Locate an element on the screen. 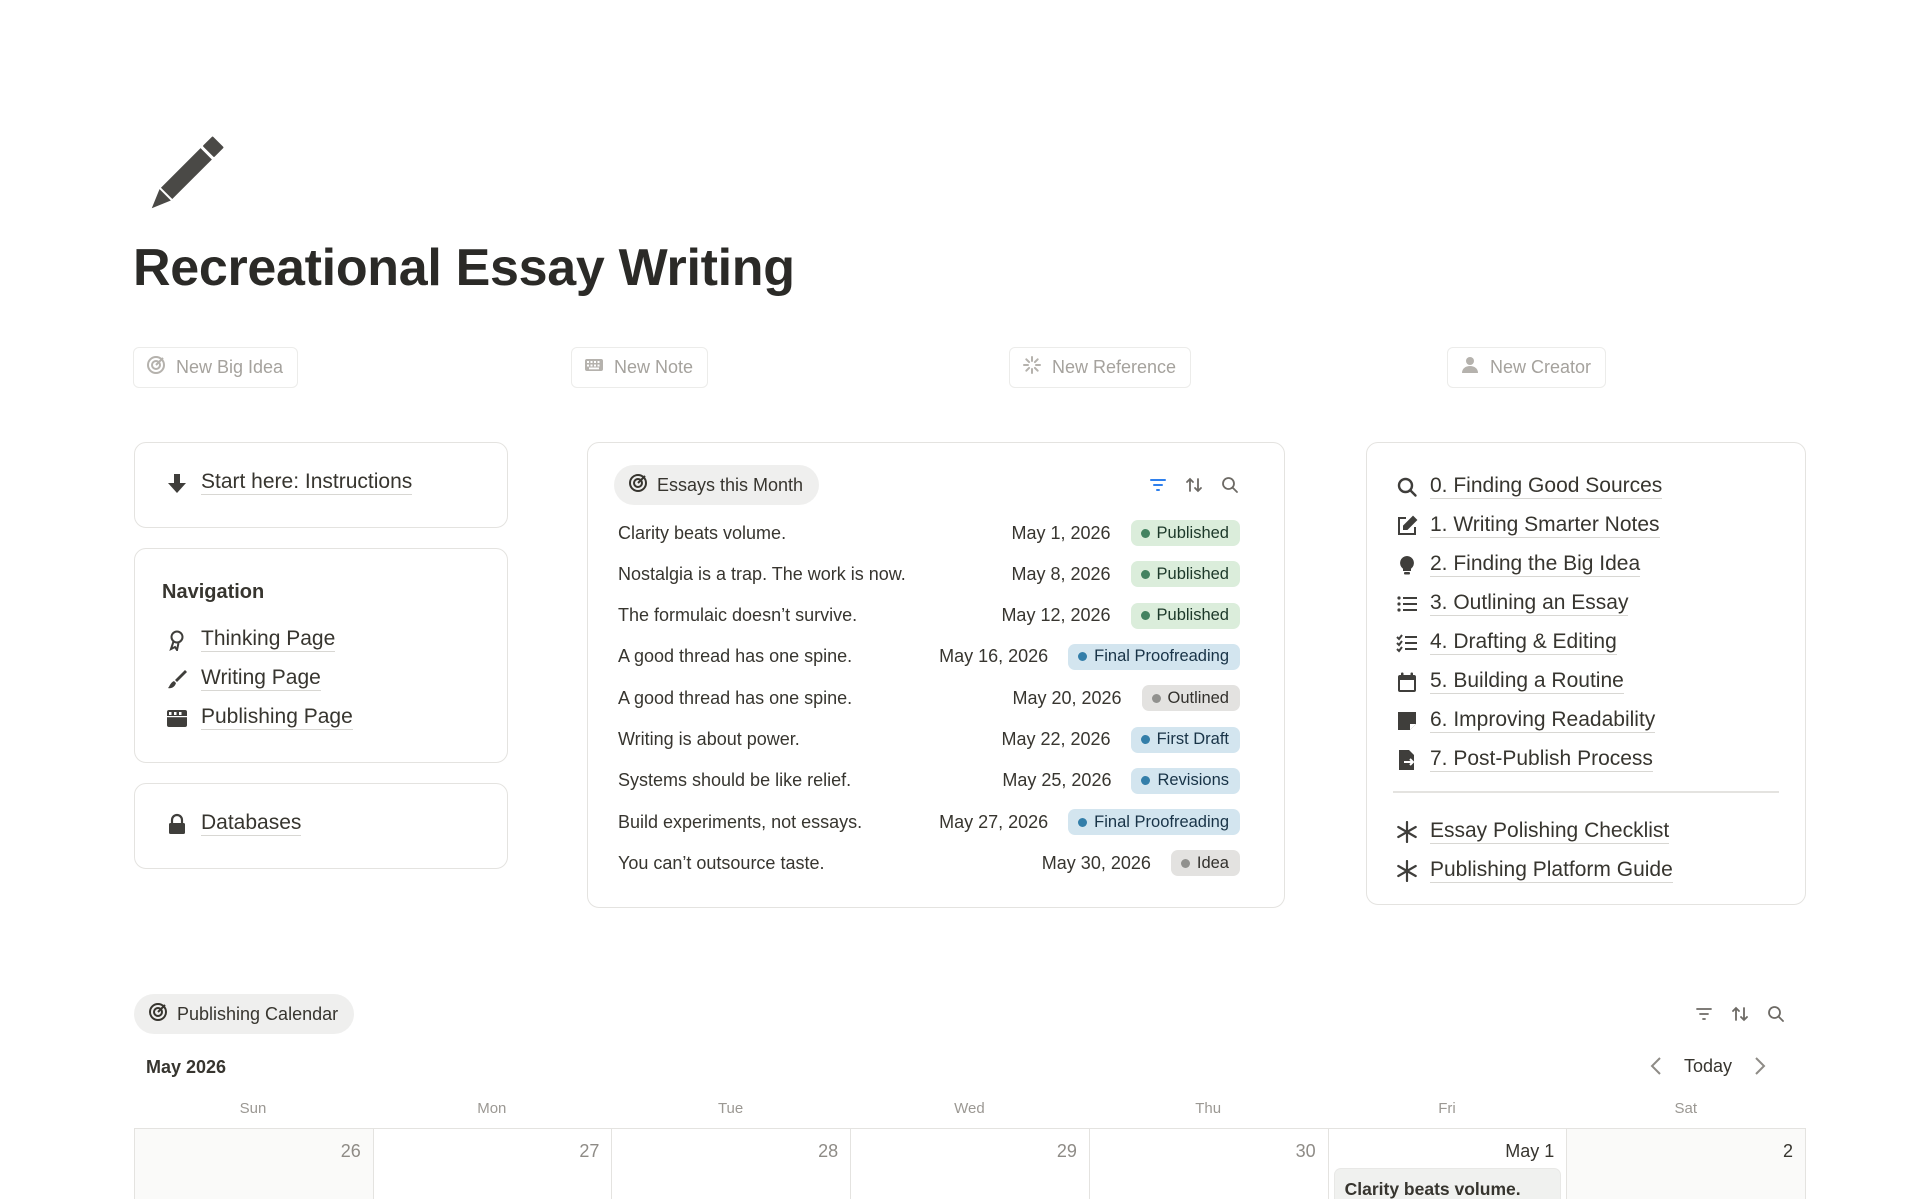  essay-title: Writing is about power. is located at coordinates (810, 739).